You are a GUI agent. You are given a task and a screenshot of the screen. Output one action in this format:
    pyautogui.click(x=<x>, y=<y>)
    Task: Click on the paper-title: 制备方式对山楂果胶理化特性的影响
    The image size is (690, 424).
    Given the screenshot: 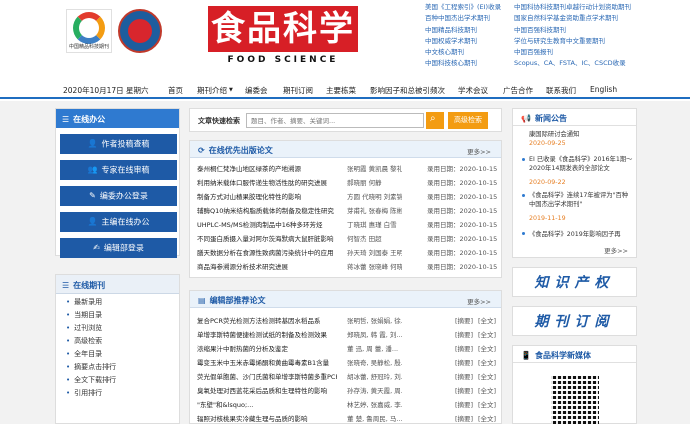 What is the action you would take?
    pyautogui.click(x=267, y=196)
    